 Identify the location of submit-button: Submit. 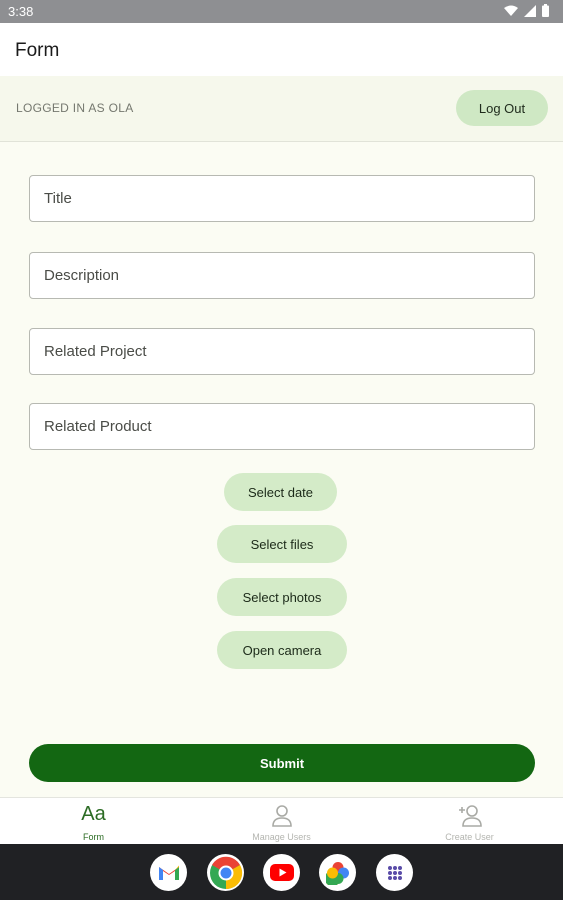
(282, 763).